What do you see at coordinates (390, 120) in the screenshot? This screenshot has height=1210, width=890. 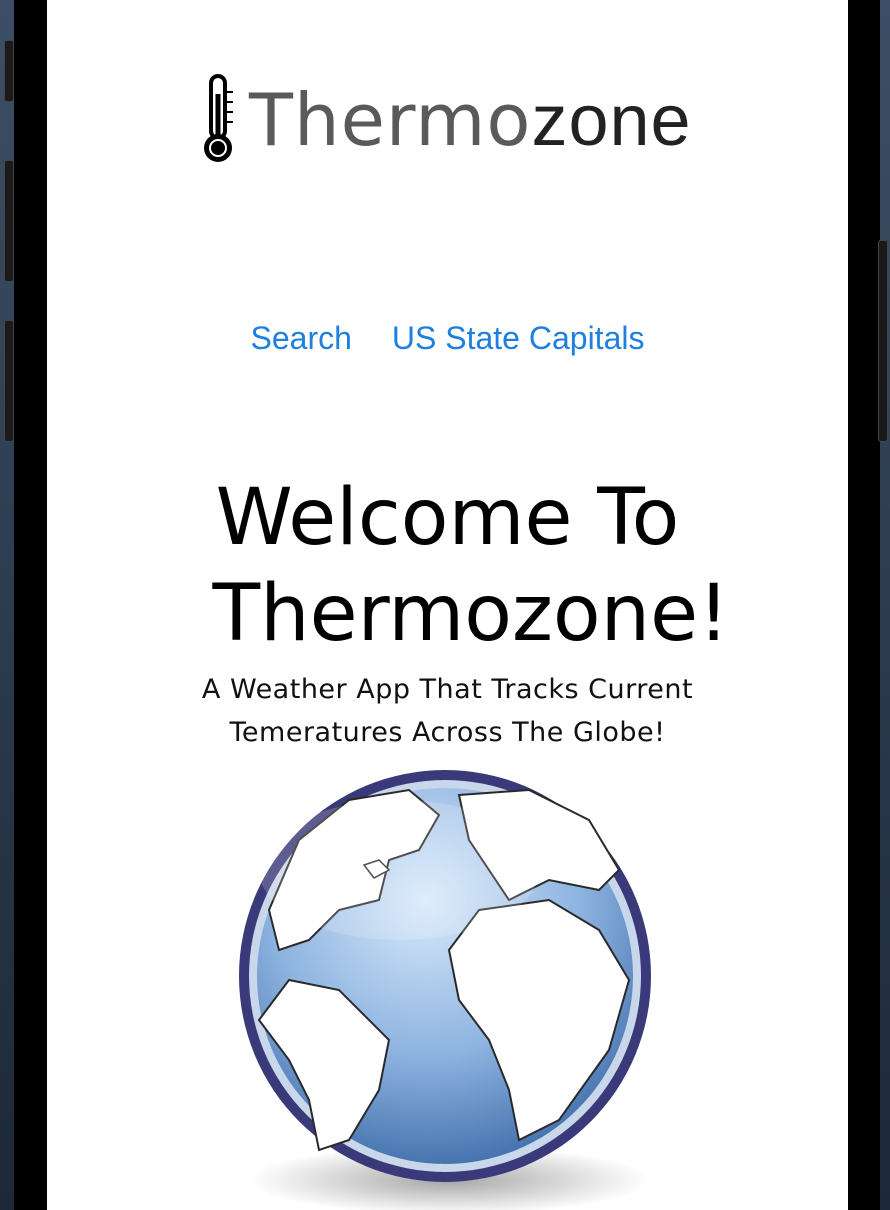 I see `brand-wordmark-bold: Thermo` at bounding box center [390, 120].